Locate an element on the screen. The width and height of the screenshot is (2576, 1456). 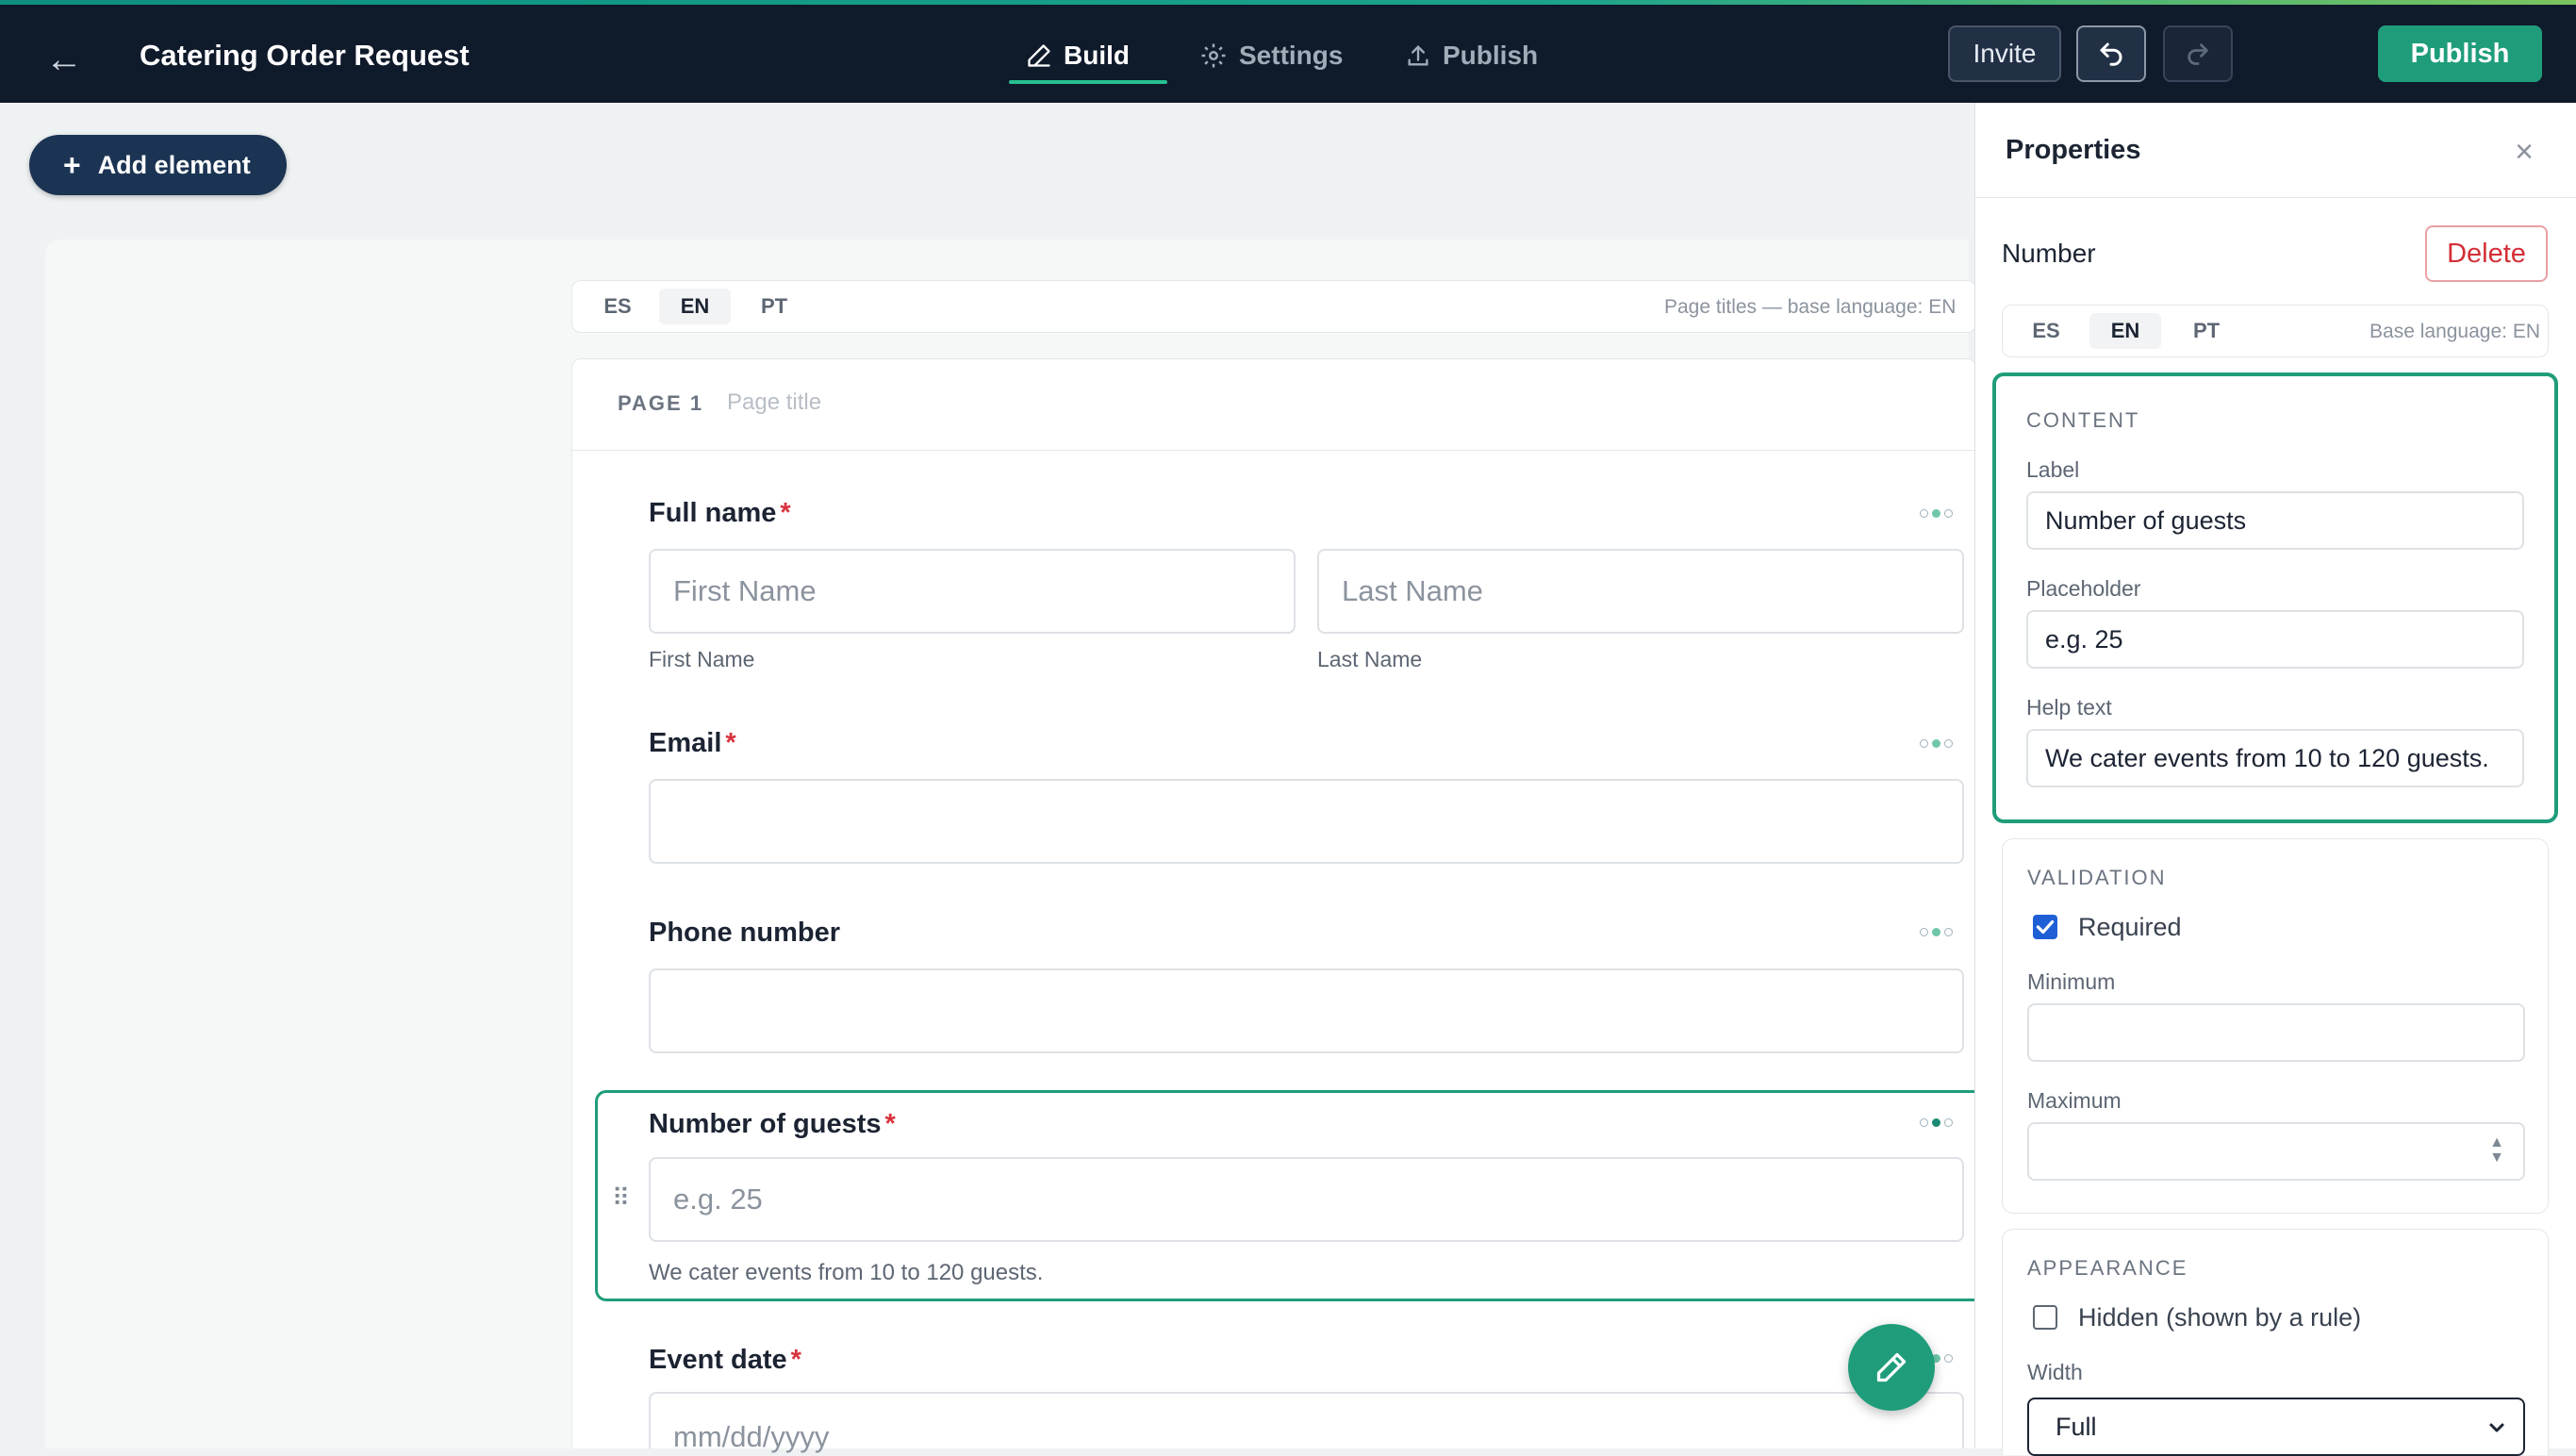
required-checkbox is located at coordinates (2045, 927).